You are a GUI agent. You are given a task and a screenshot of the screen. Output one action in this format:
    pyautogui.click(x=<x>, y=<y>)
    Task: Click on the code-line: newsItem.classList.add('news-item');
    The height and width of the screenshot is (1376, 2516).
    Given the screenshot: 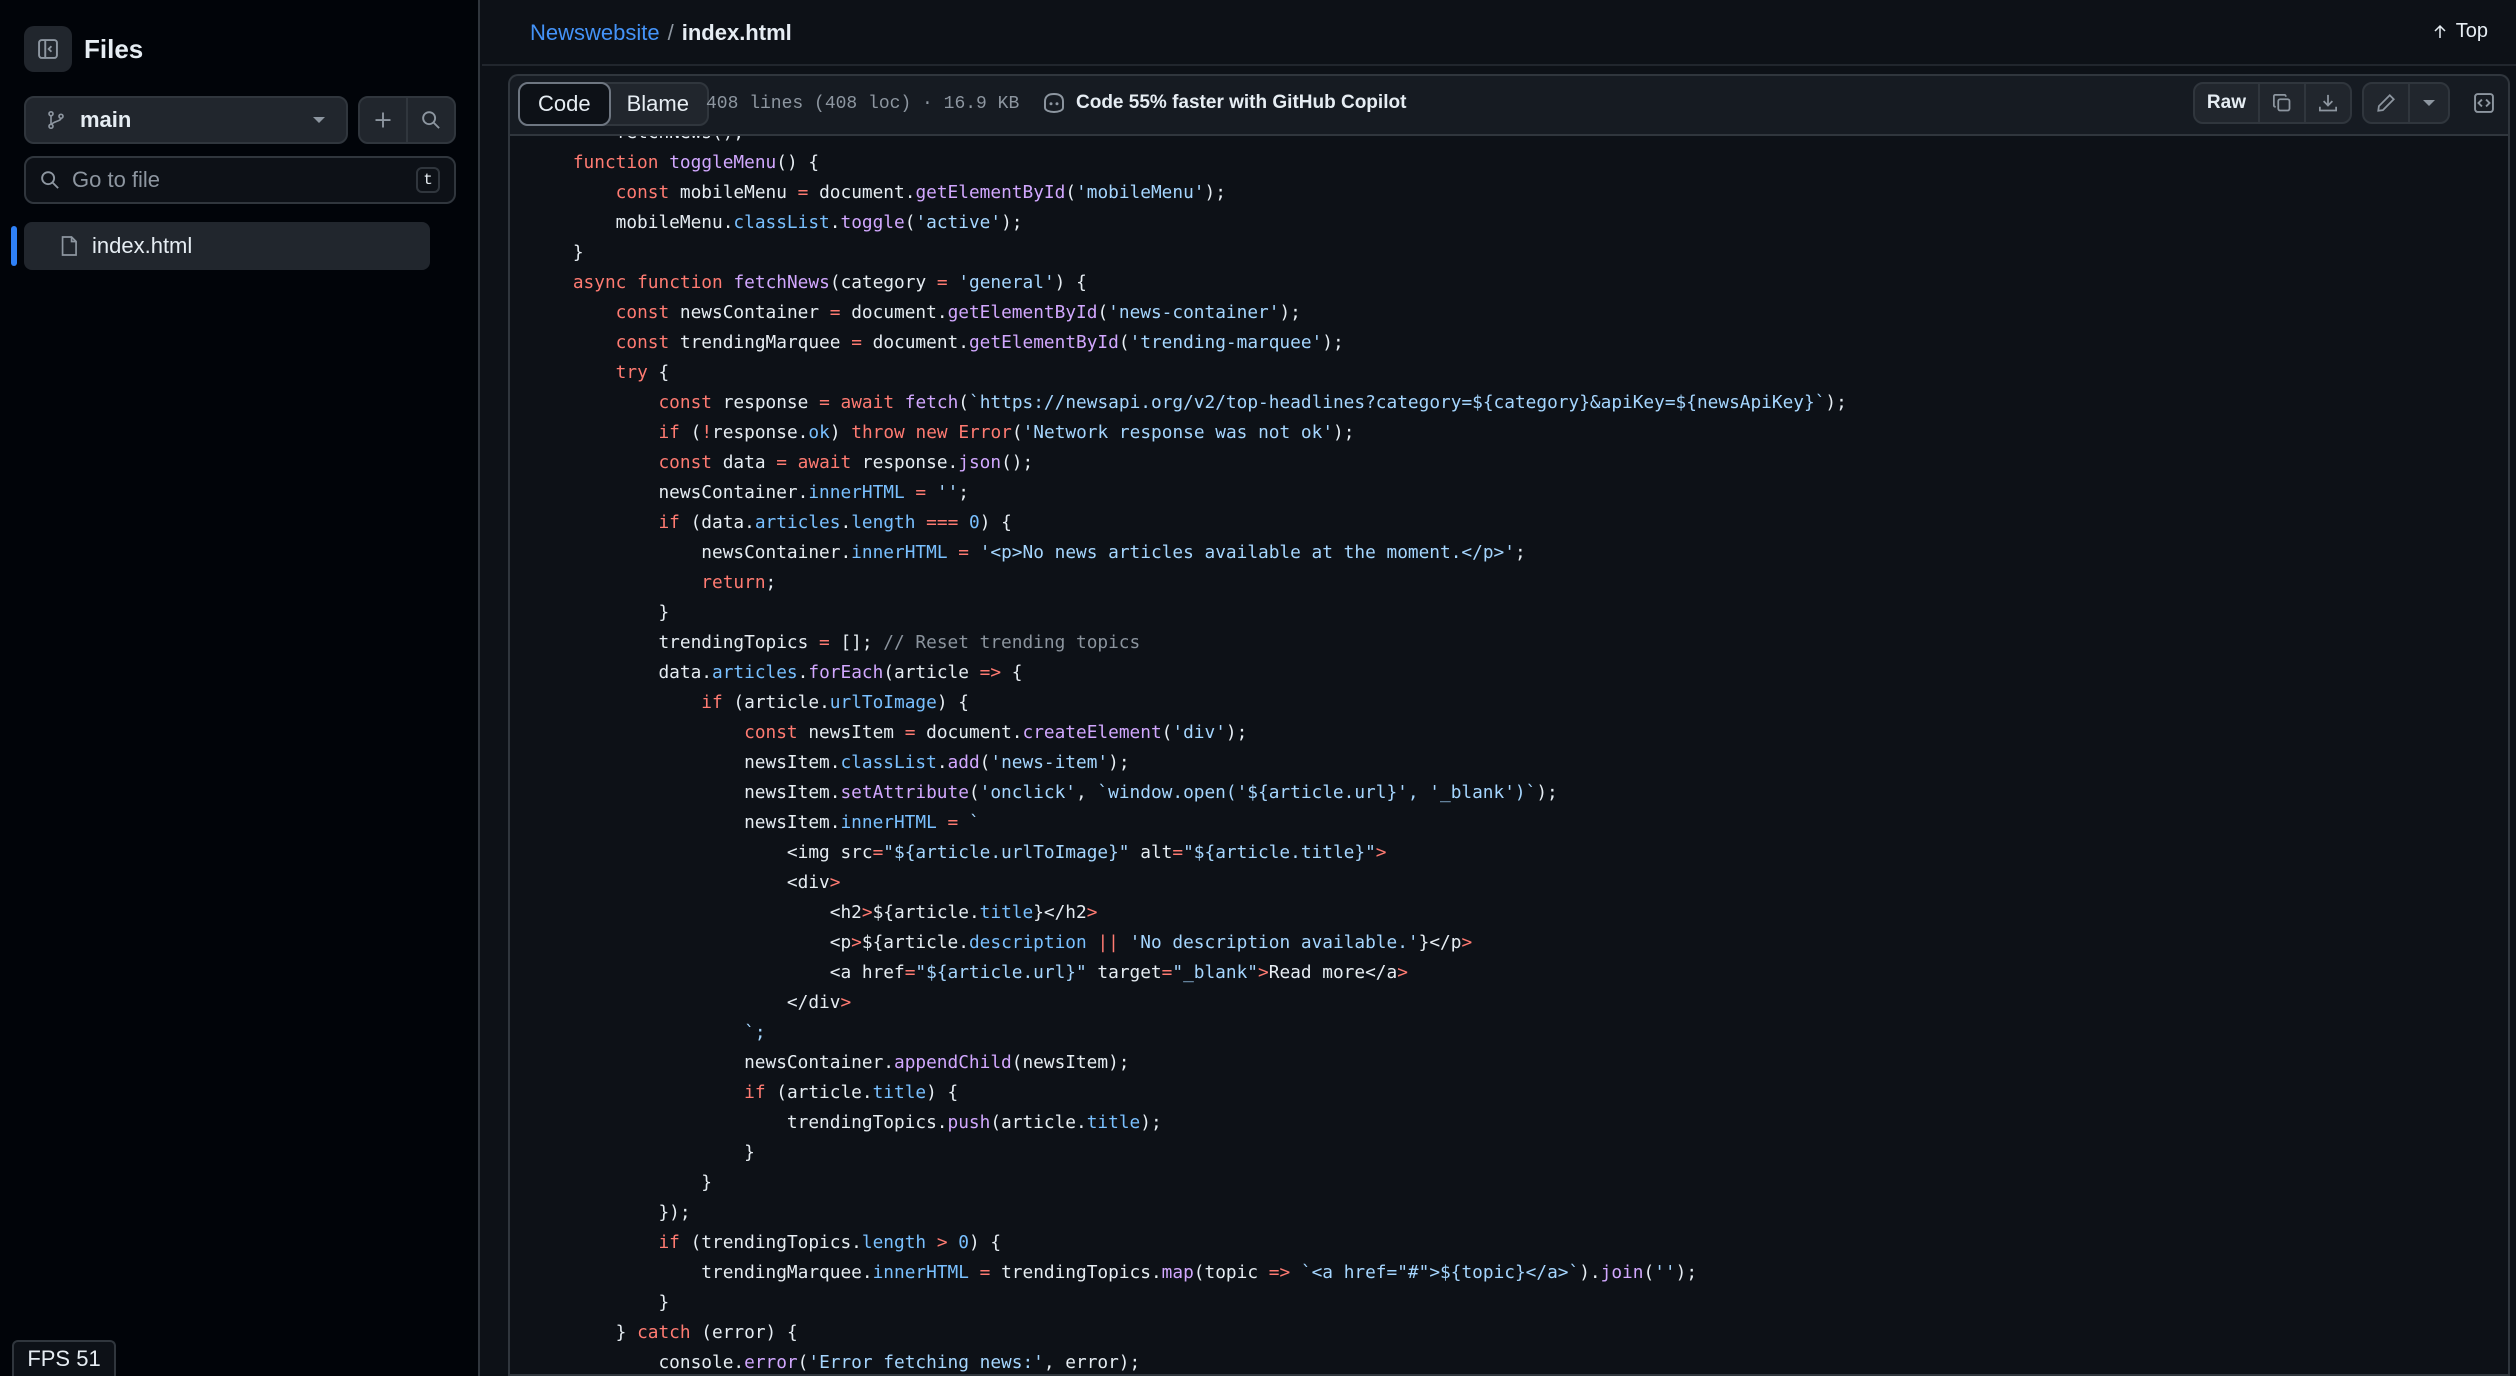 What is the action you would take?
    pyautogui.click(x=830, y=762)
    